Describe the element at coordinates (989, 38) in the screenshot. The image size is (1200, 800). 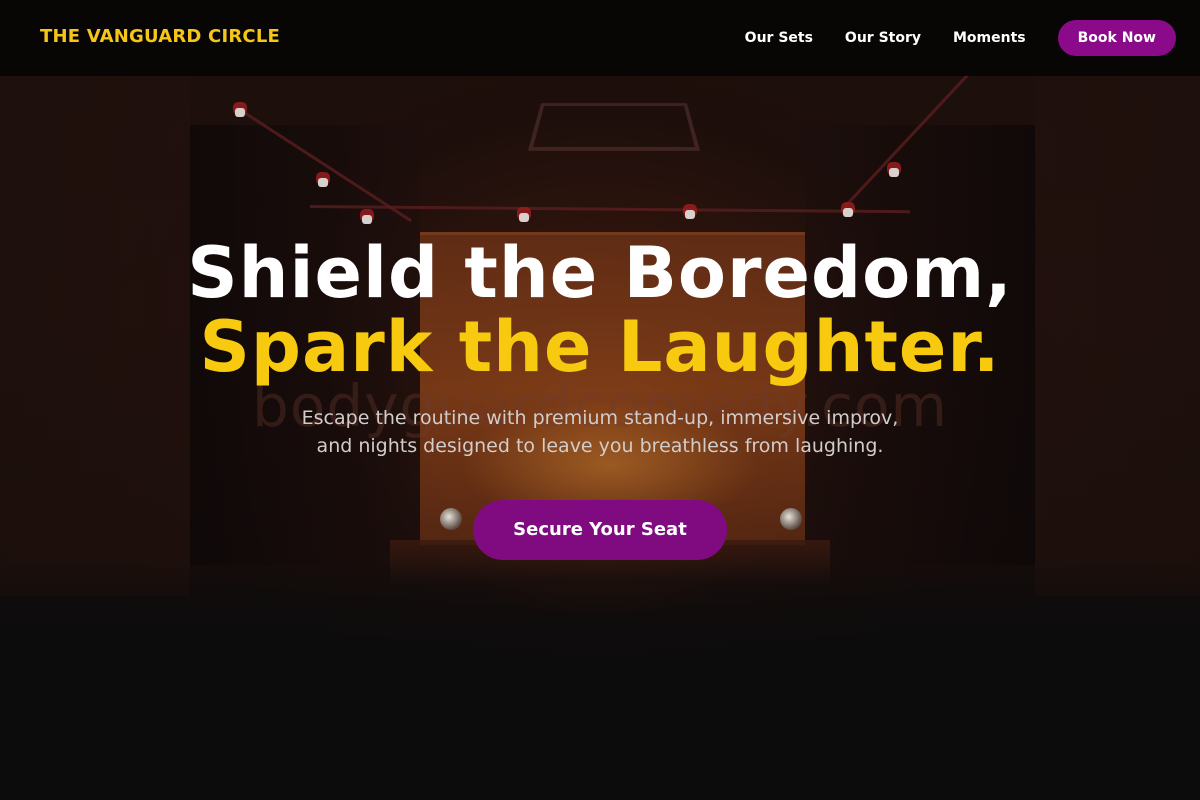
I see `nav-link-moments: Moments` at that location.